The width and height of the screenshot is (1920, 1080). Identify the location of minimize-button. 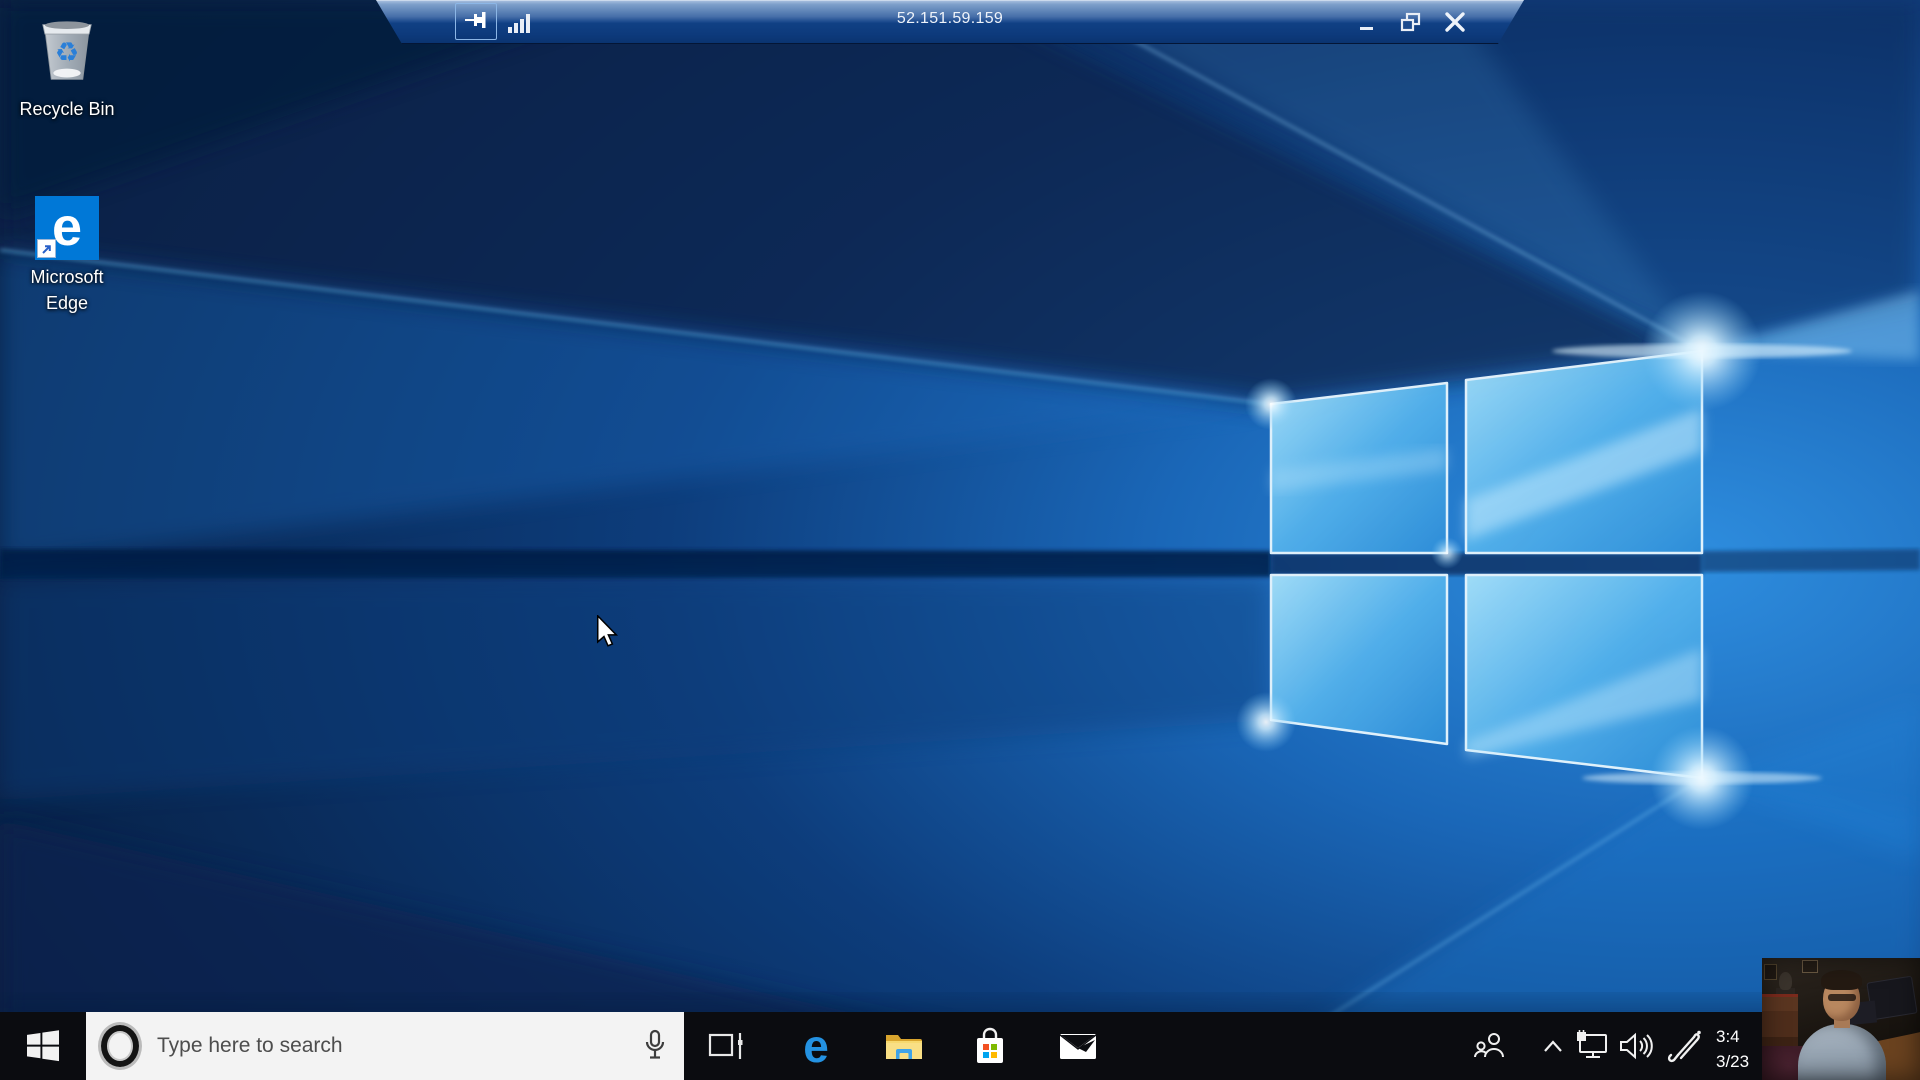
(1367, 22).